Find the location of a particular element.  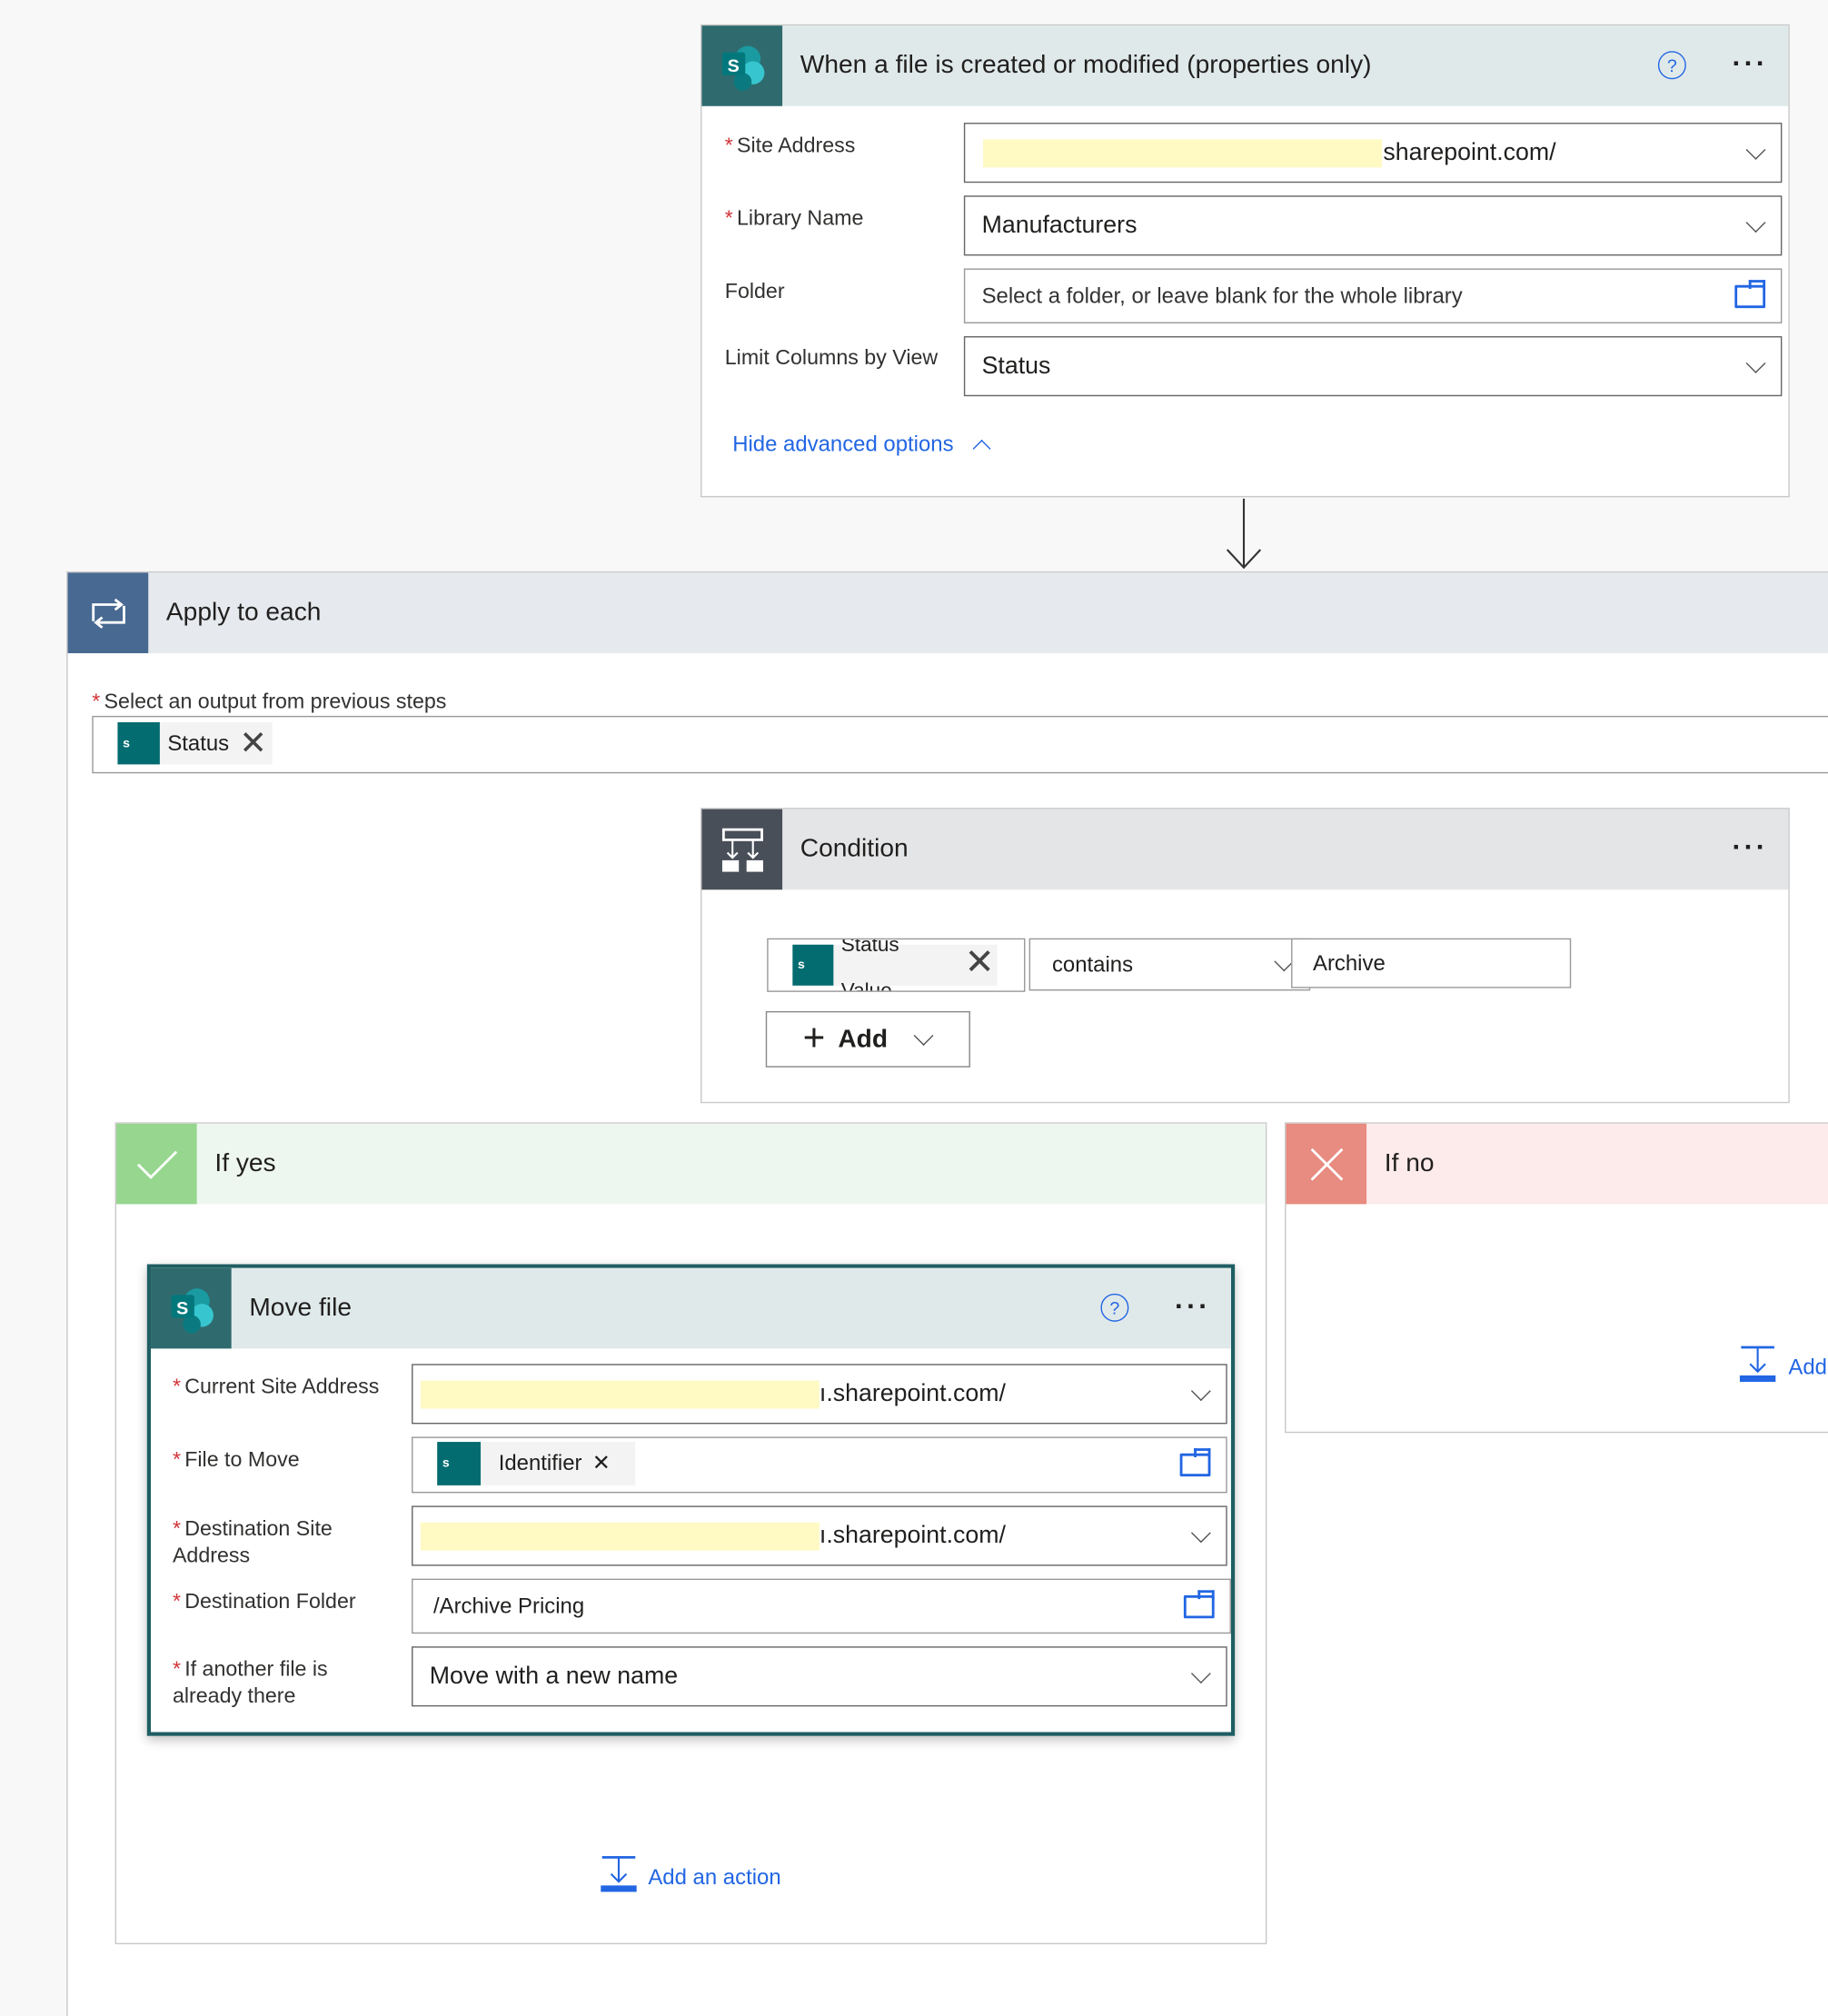

close-icon is located at coordinates (1327, 1164).